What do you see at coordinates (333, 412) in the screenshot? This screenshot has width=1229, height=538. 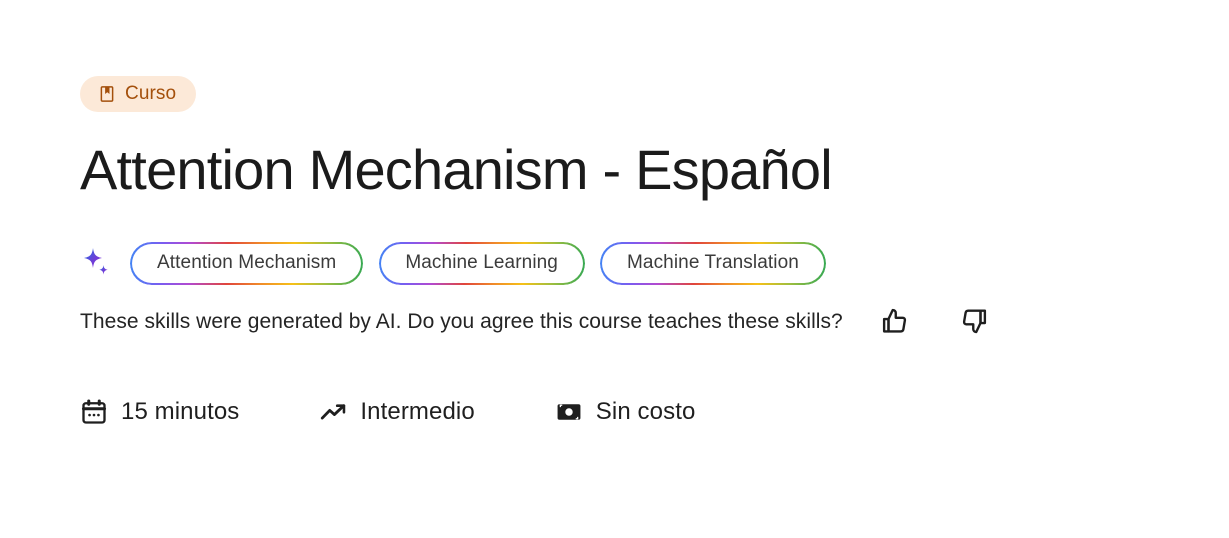 I see `trending-up-icon` at bounding box center [333, 412].